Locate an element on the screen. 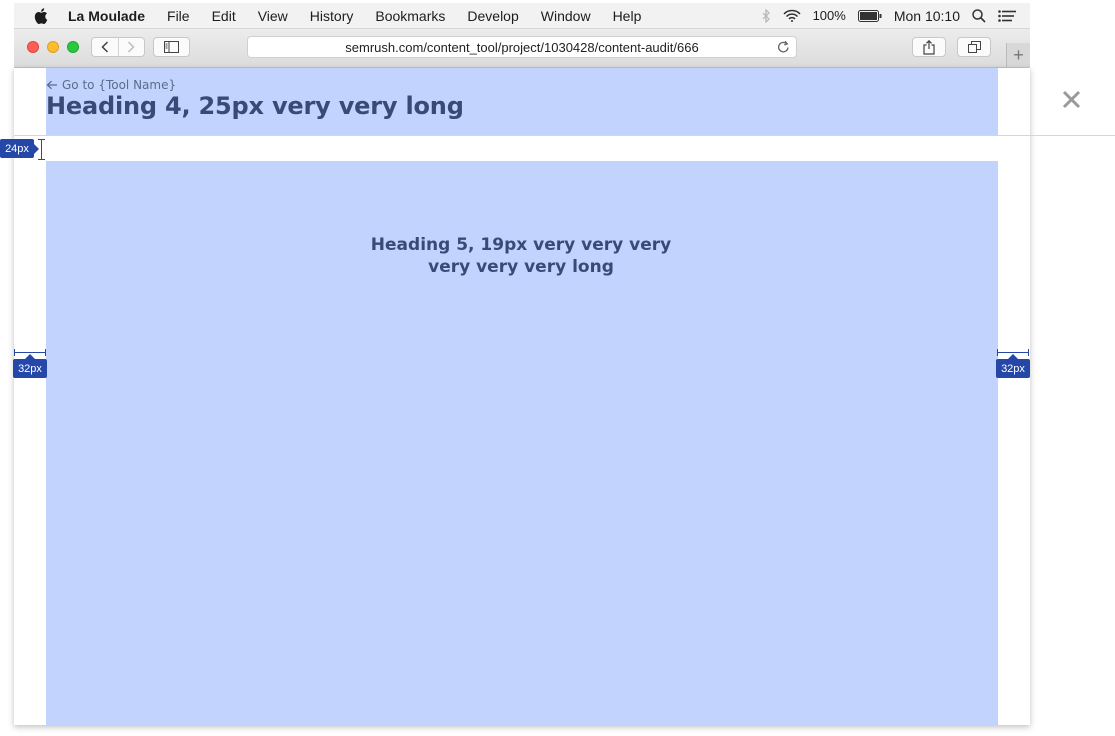  menu-window: Window is located at coordinates (566, 16).